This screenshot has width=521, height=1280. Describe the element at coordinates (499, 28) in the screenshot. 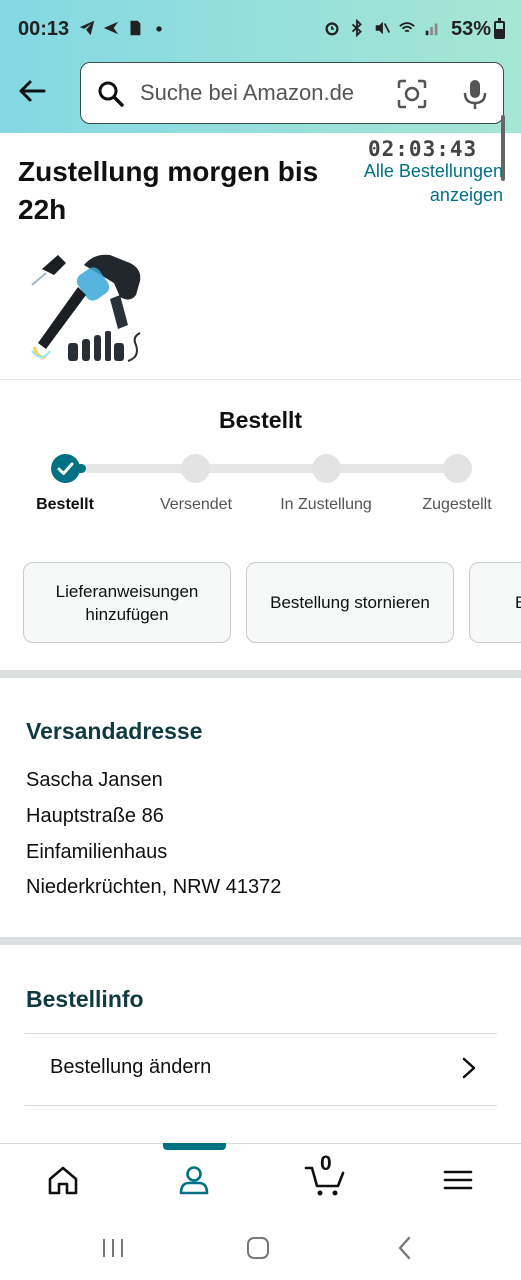

I see `battery-icon` at that location.